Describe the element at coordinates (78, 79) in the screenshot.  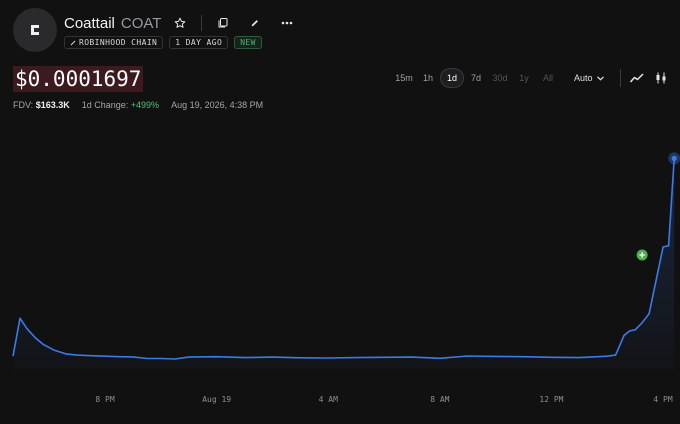
I see `token-price: $0.0001697` at that location.